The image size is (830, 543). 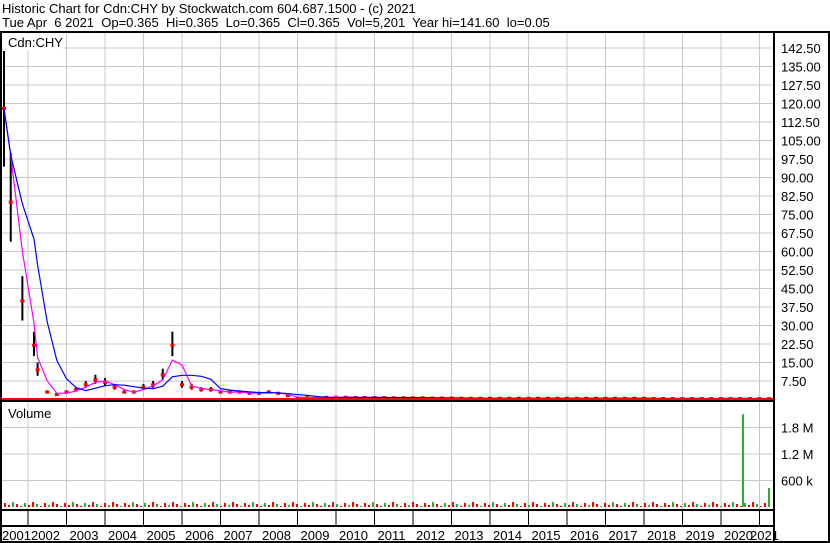 I want to click on volume-tick-label: 600 k, so click(x=797, y=481).